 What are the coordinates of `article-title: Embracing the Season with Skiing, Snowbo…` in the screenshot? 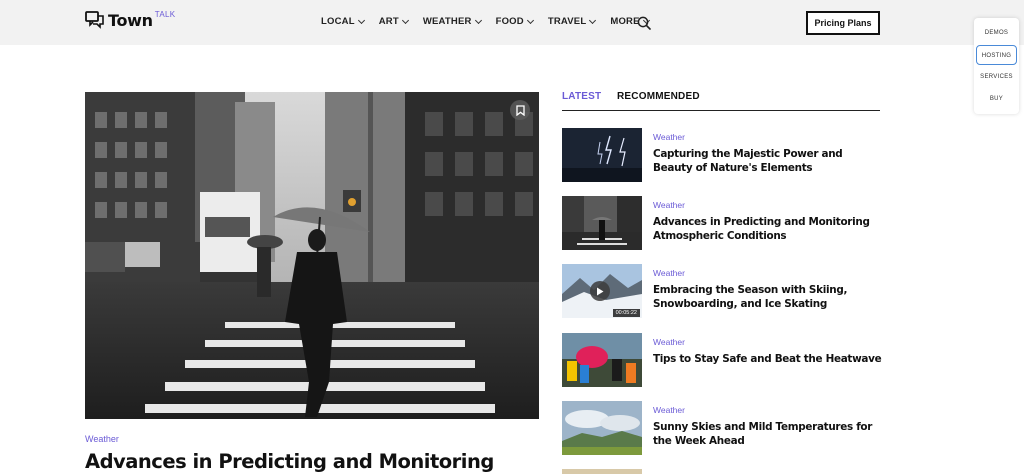 It's located at (769, 297).